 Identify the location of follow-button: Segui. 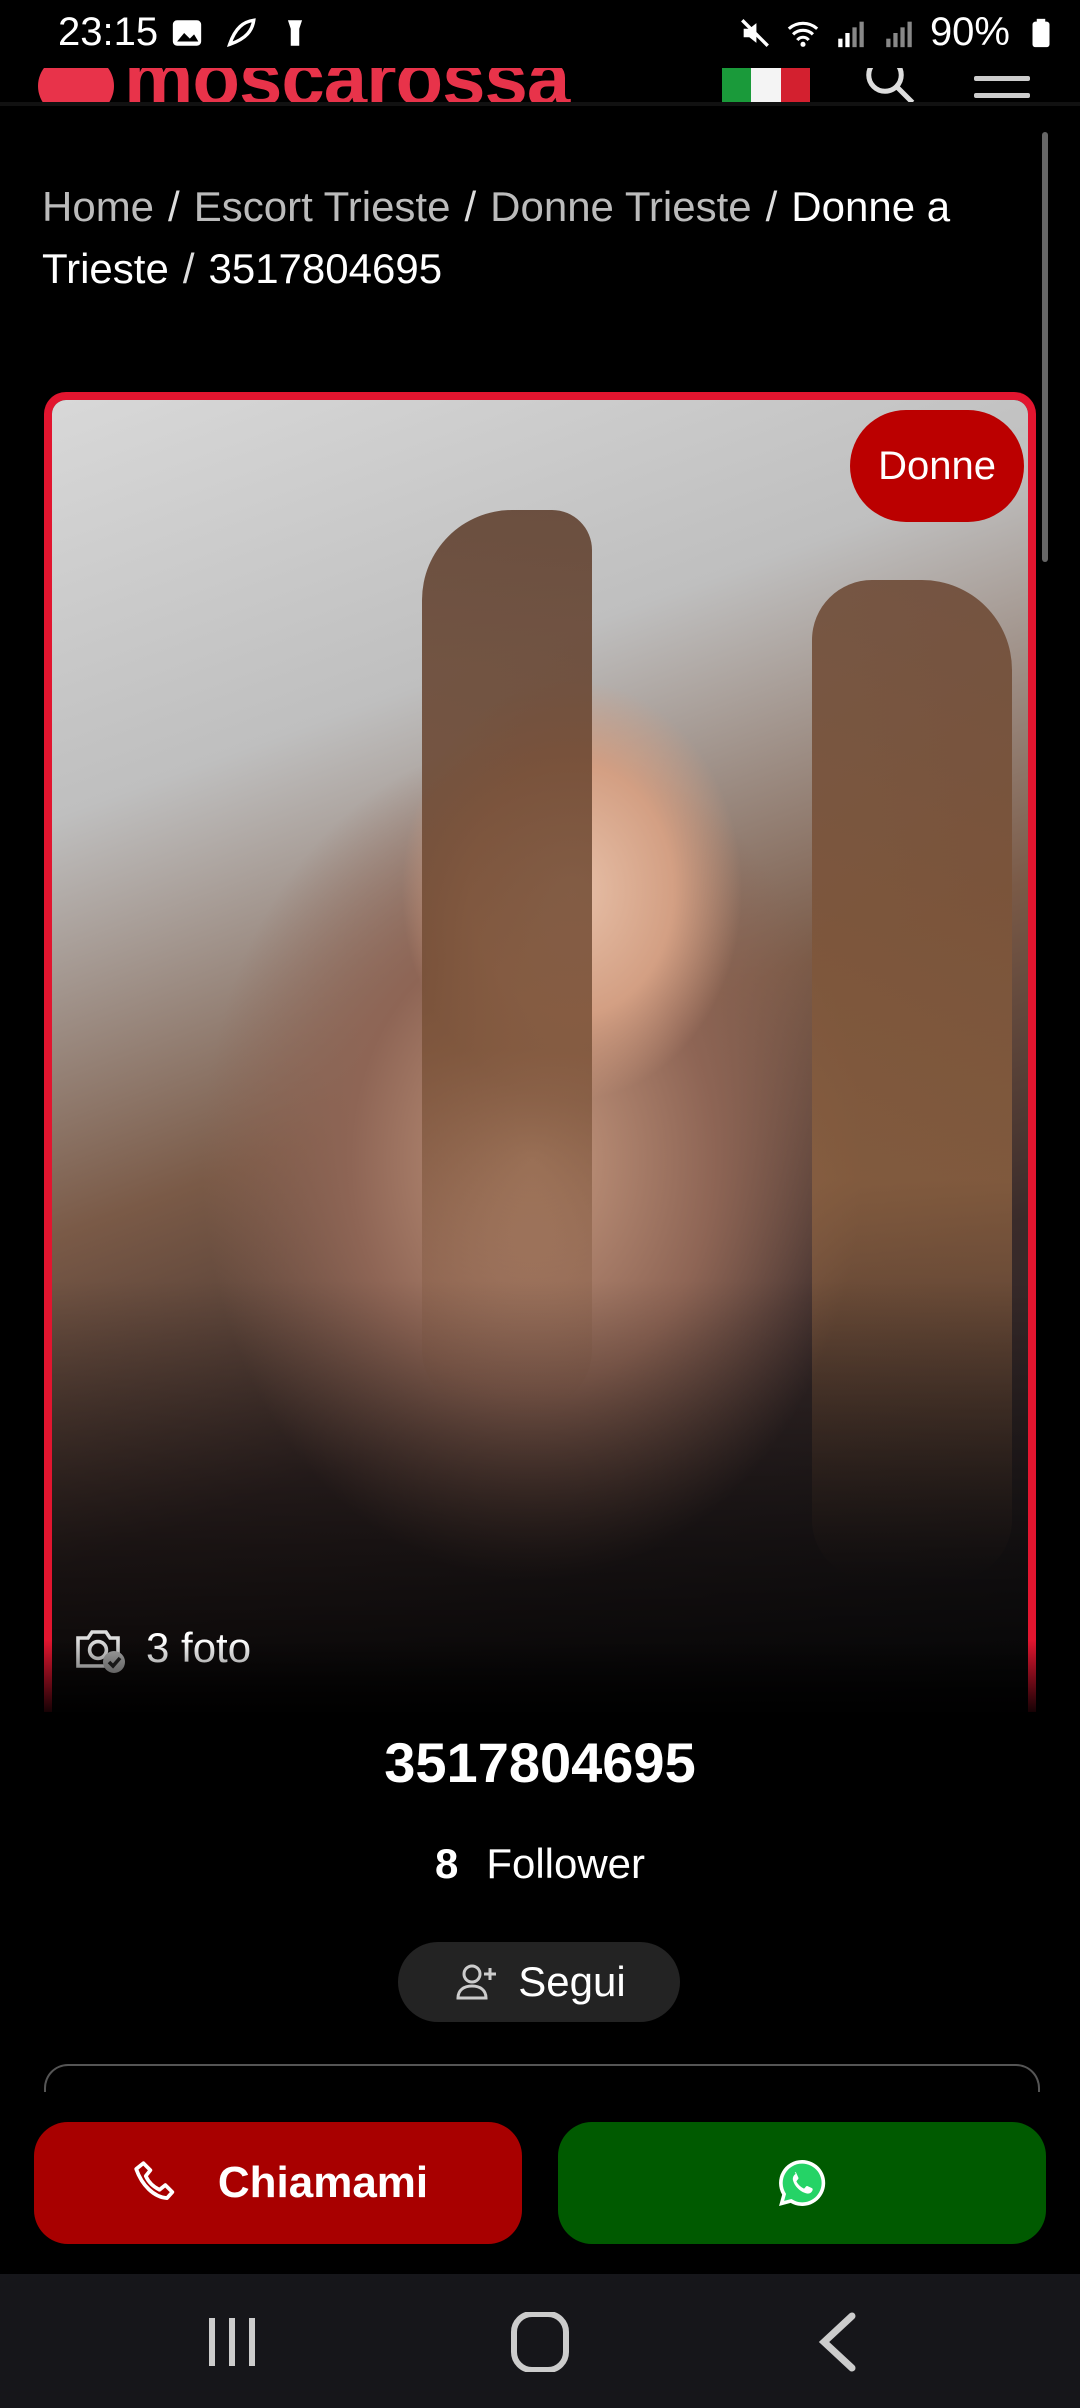
(539, 1982).